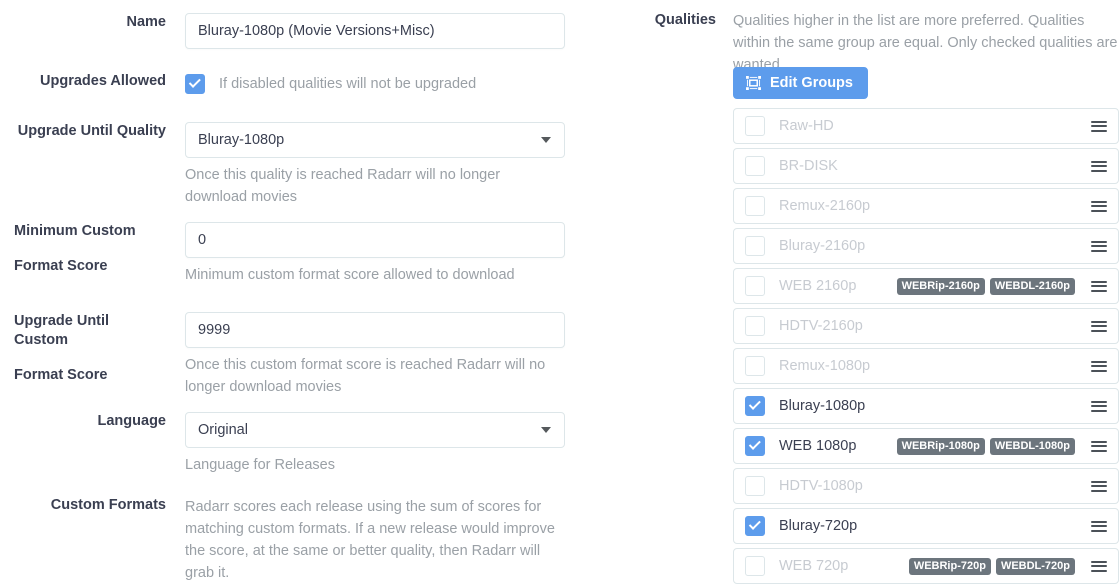 The image size is (1119, 588). What do you see at coordinates (814, 566) in the screenshot?
I see `quality-name: WEB 720p` at bounding box center [814, 566].